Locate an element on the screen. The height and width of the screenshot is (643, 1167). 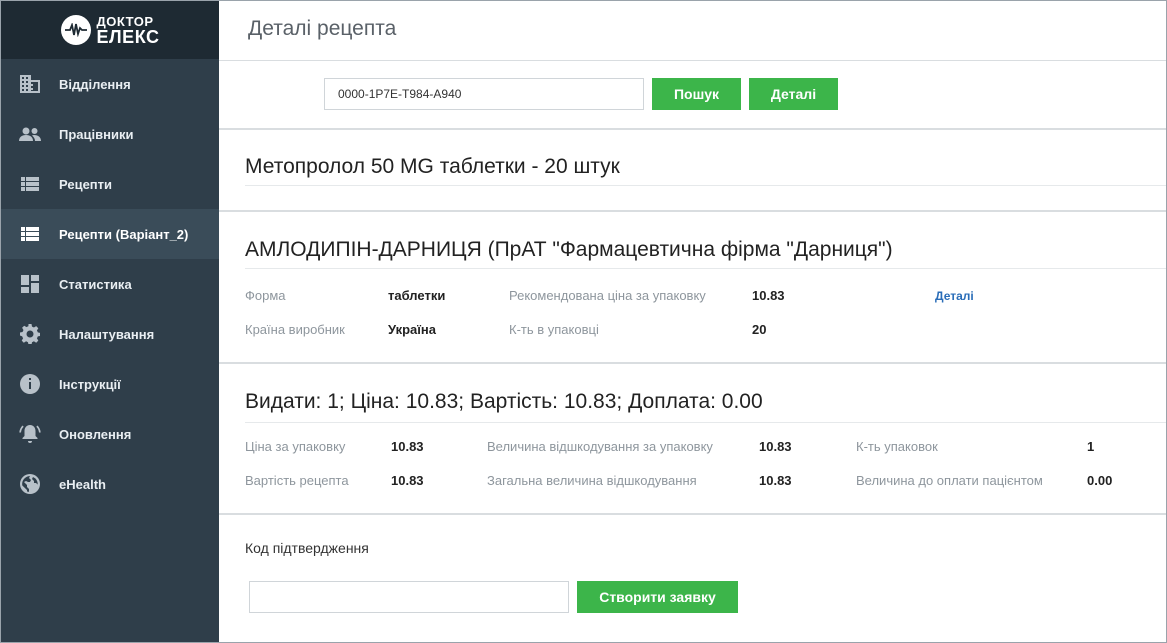
sidebar-item-label: Рецепти (Варіант_2) is located at coordinates (124, 234).